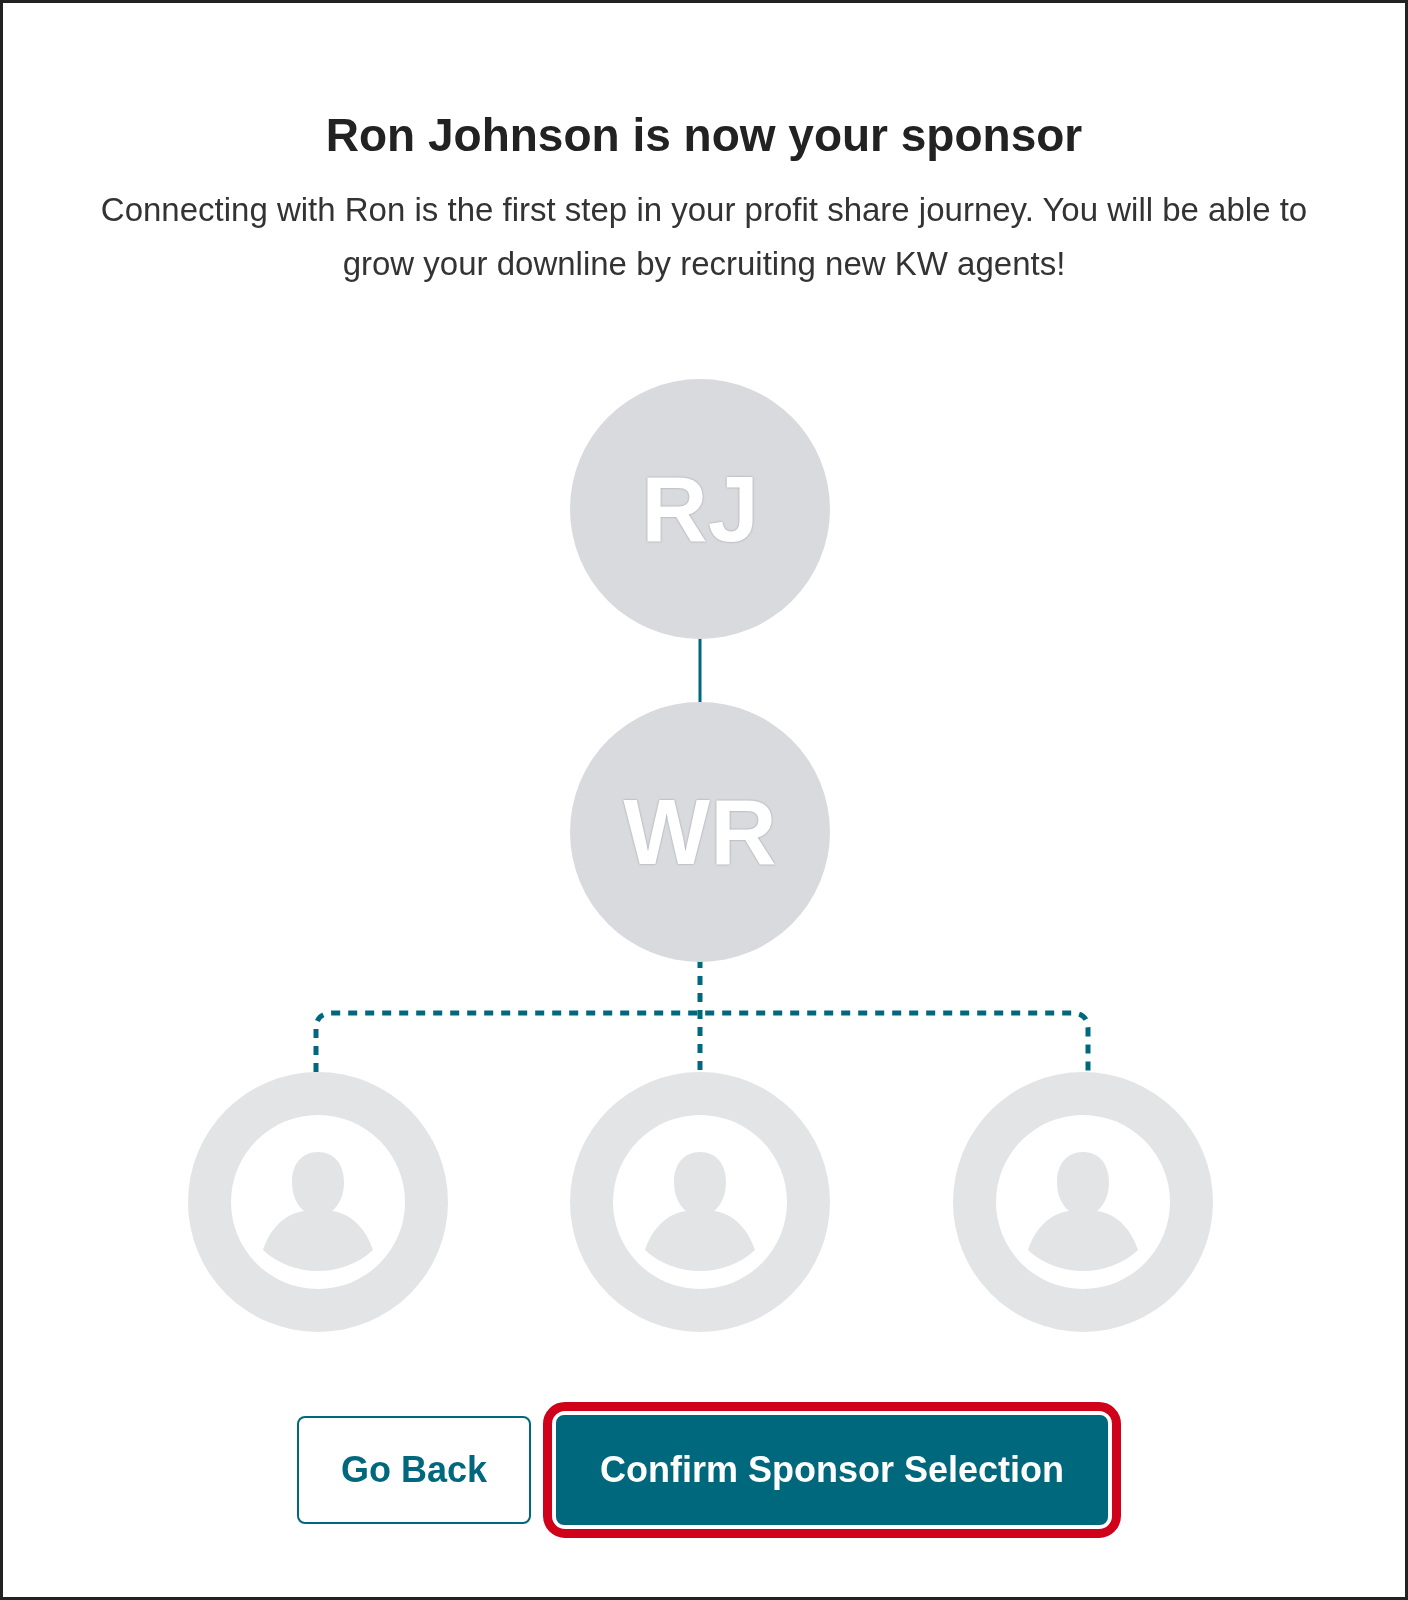  Describe the element at coordinates (832, 1469) in the screenshot. I see `confirm-button: Confirm Sponsor Selection` at that location.